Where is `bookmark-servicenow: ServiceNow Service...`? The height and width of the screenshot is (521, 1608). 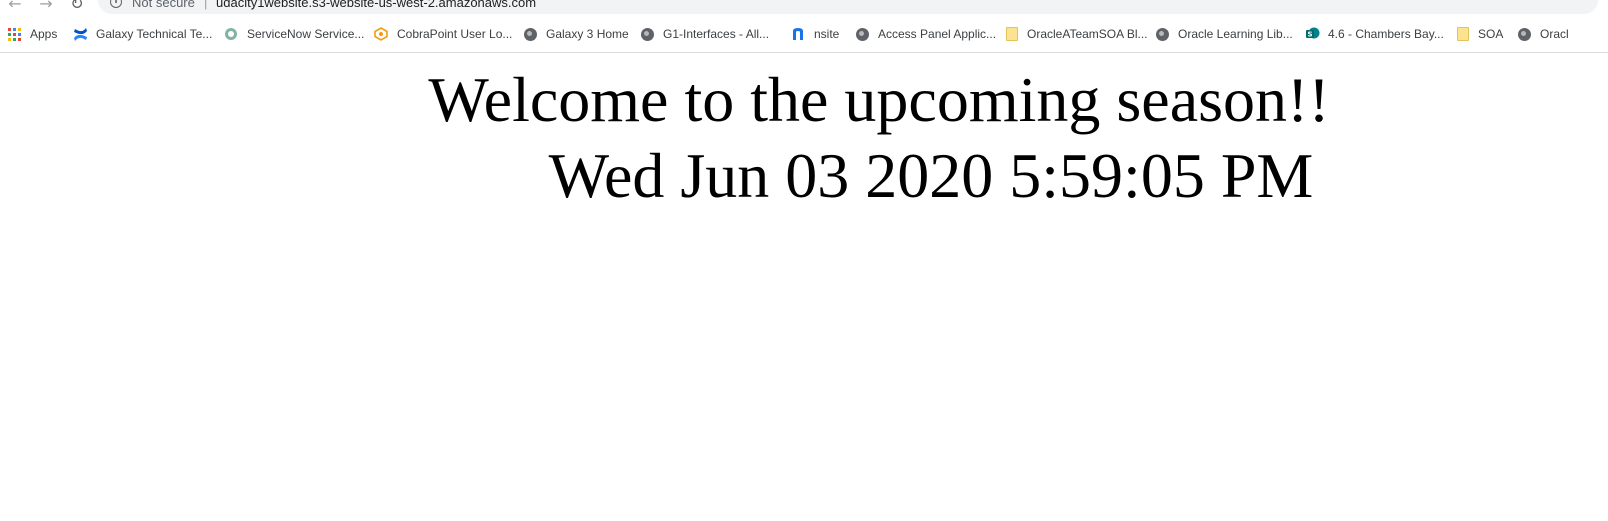 bookmark-servicenow: ServiceNow Service... is located at coordinates (294, 34).